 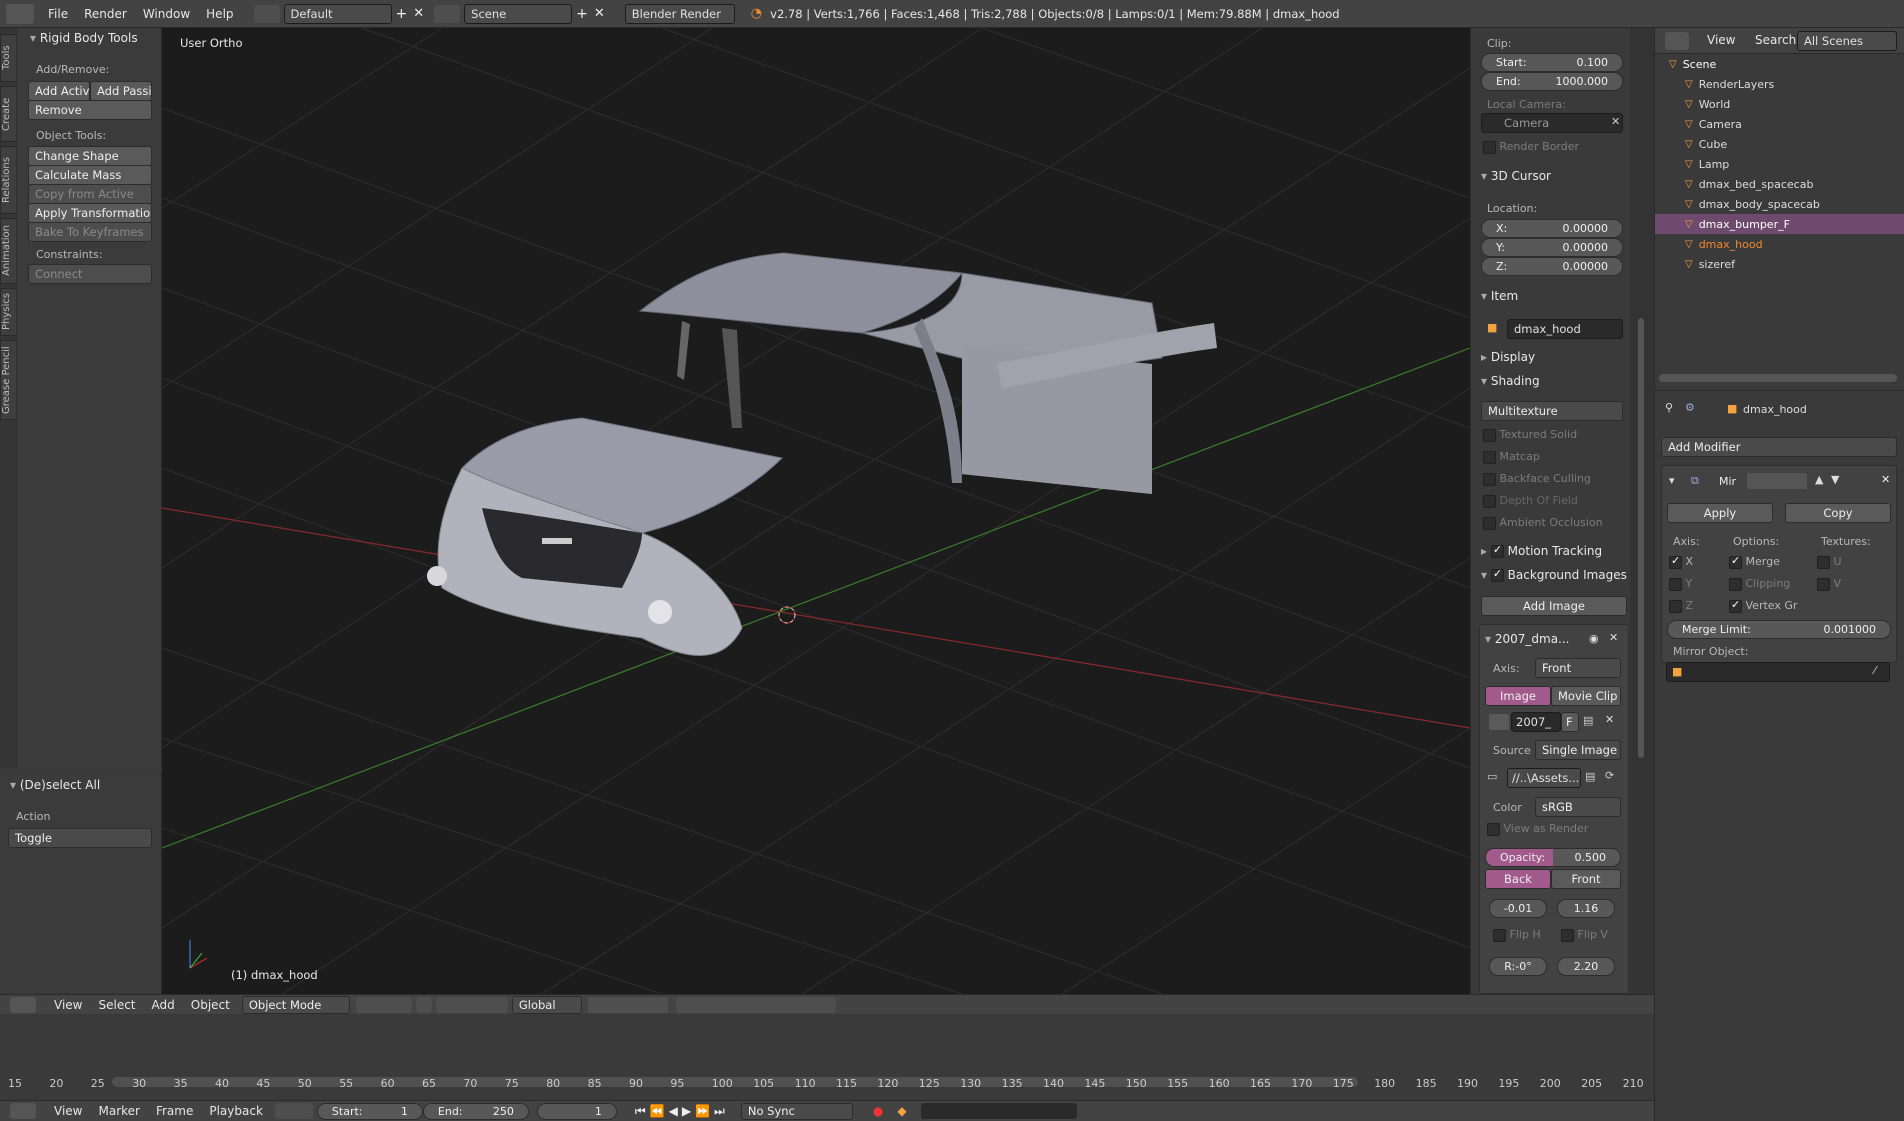 I want to click on apply-button: Apply, so click(x=1720, y=513).